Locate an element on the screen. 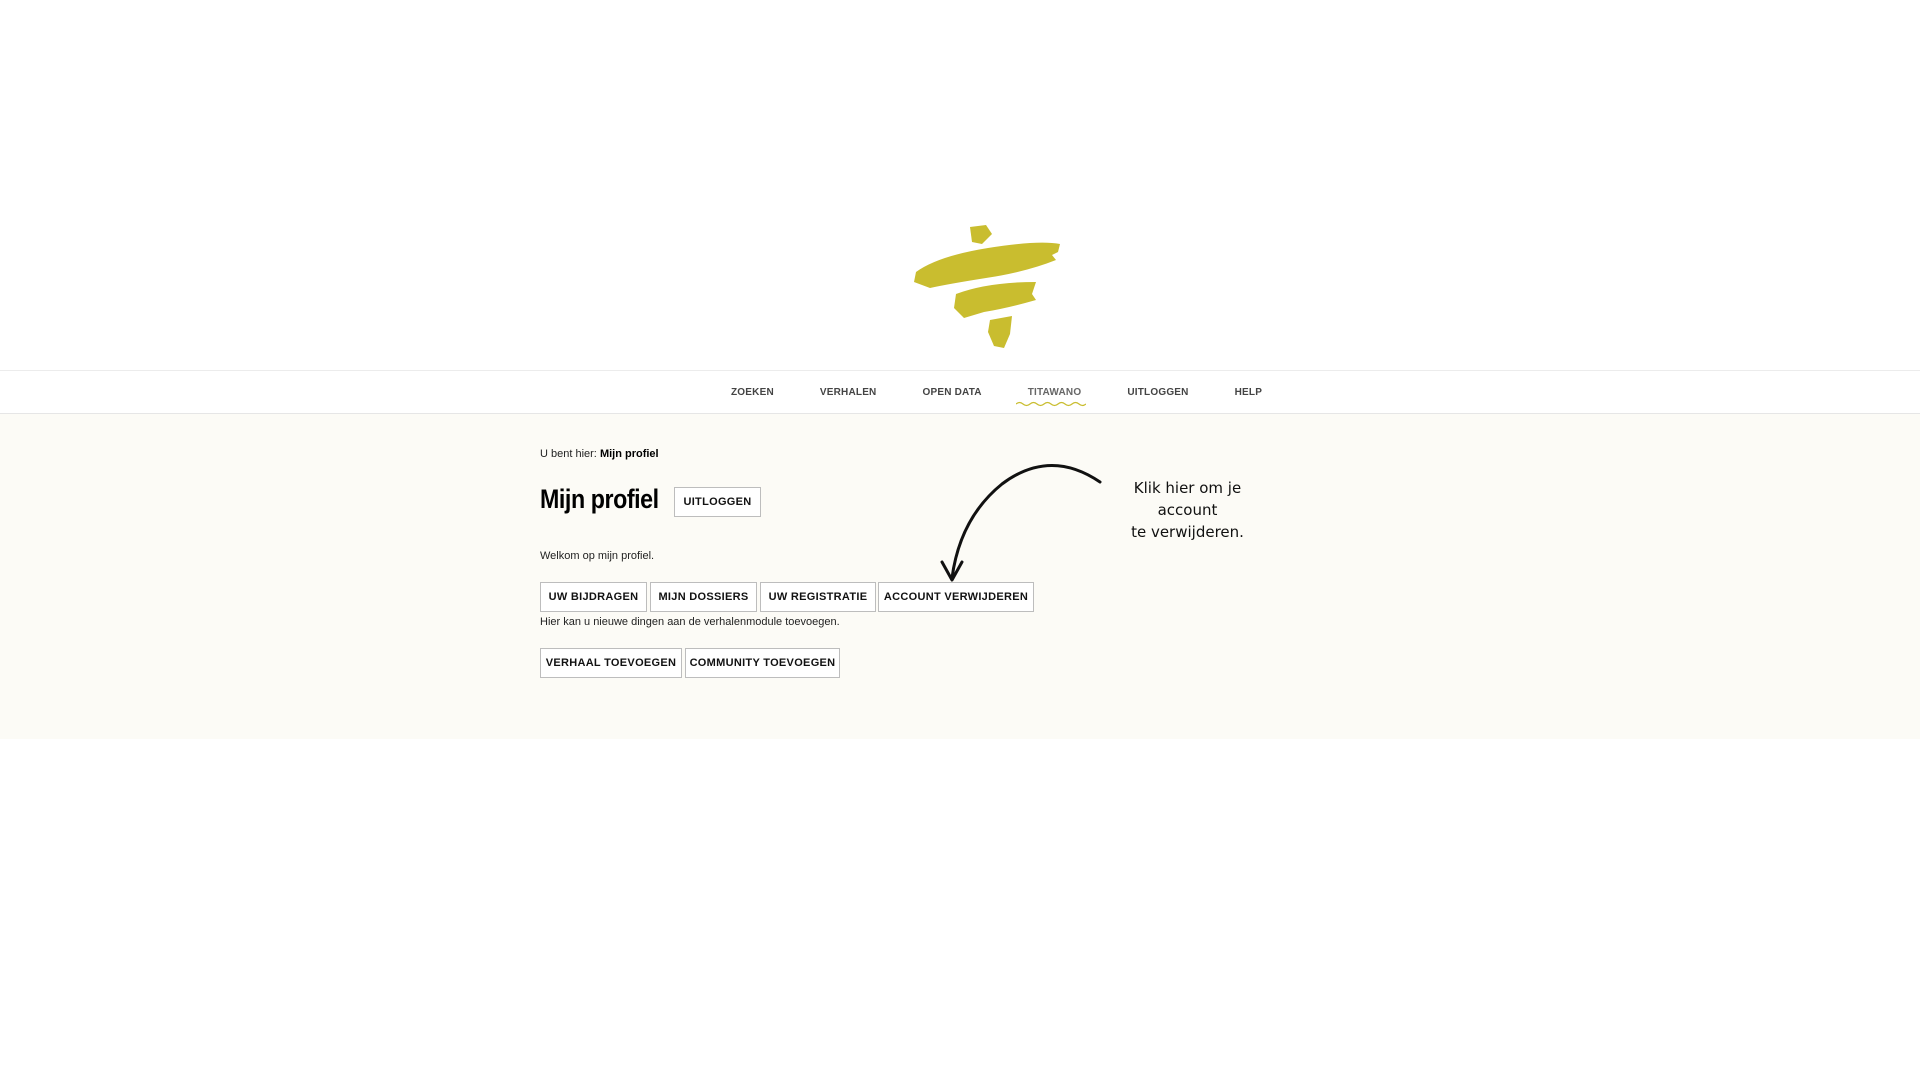 The image size is (1920, 1080). nav-item-titawano: TITAWANO is located at coordinates (1050, 396).